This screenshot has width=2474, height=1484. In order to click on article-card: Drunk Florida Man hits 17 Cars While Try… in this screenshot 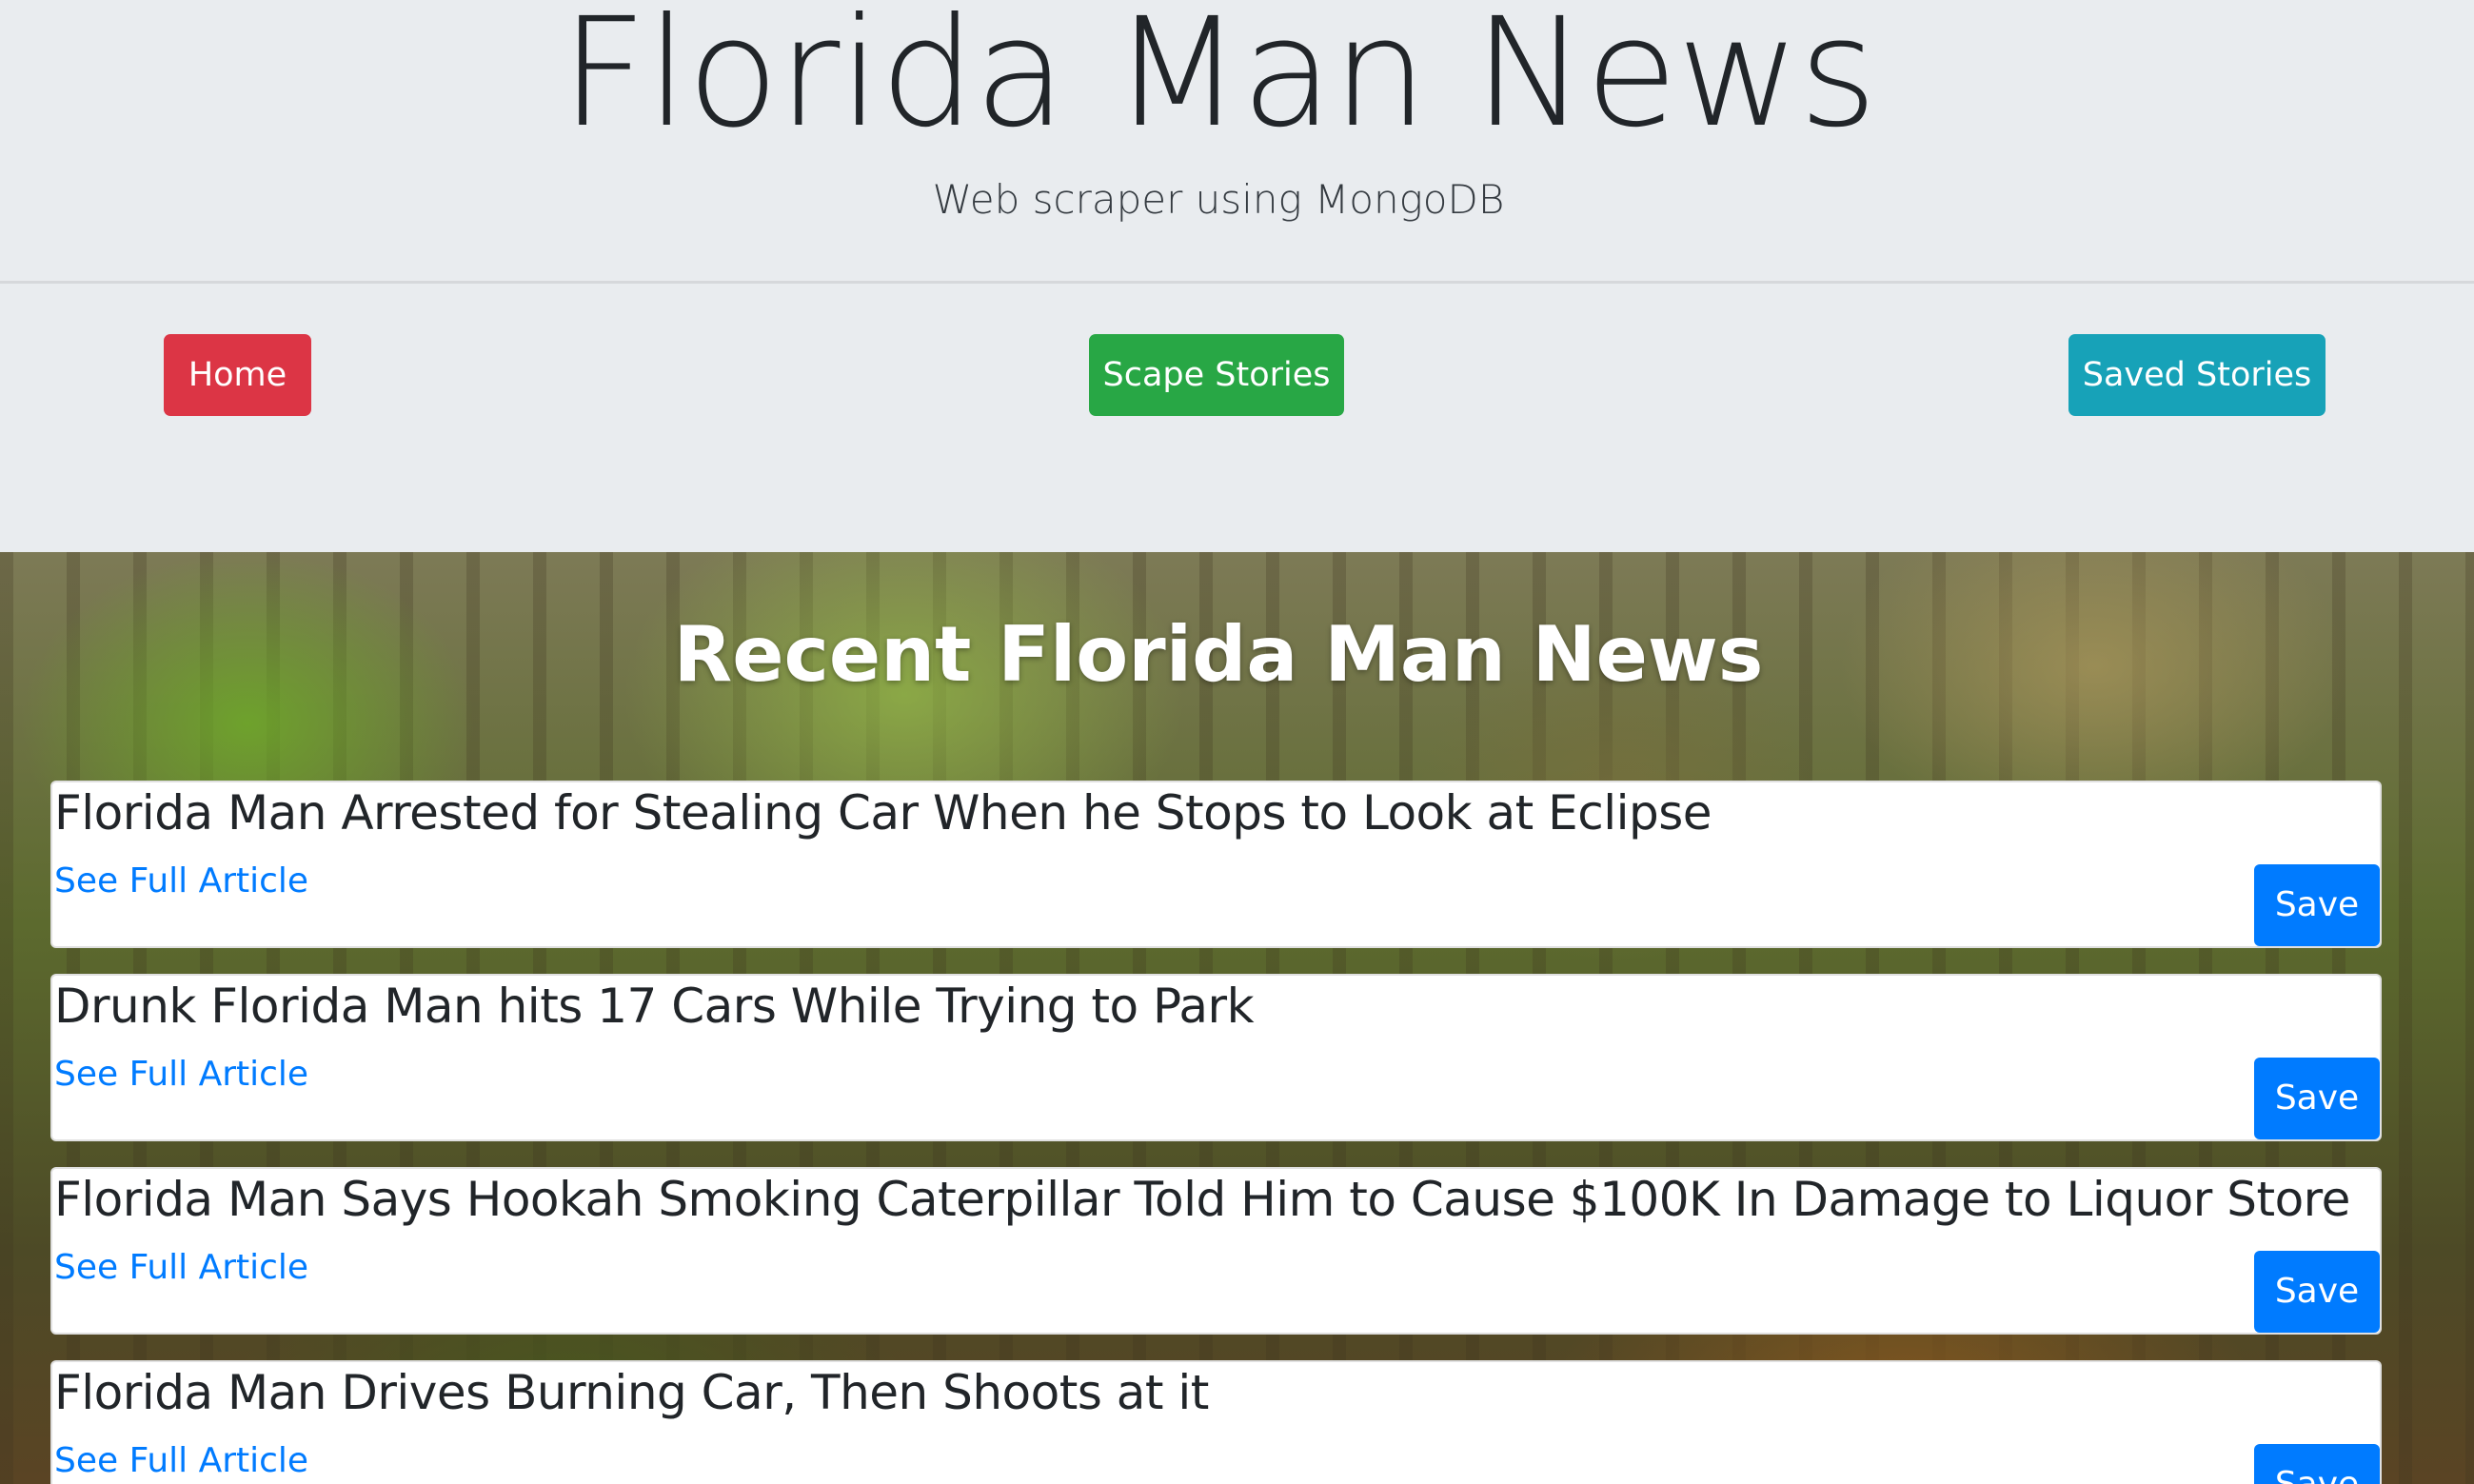, I will do `click(1216, 1057)`.